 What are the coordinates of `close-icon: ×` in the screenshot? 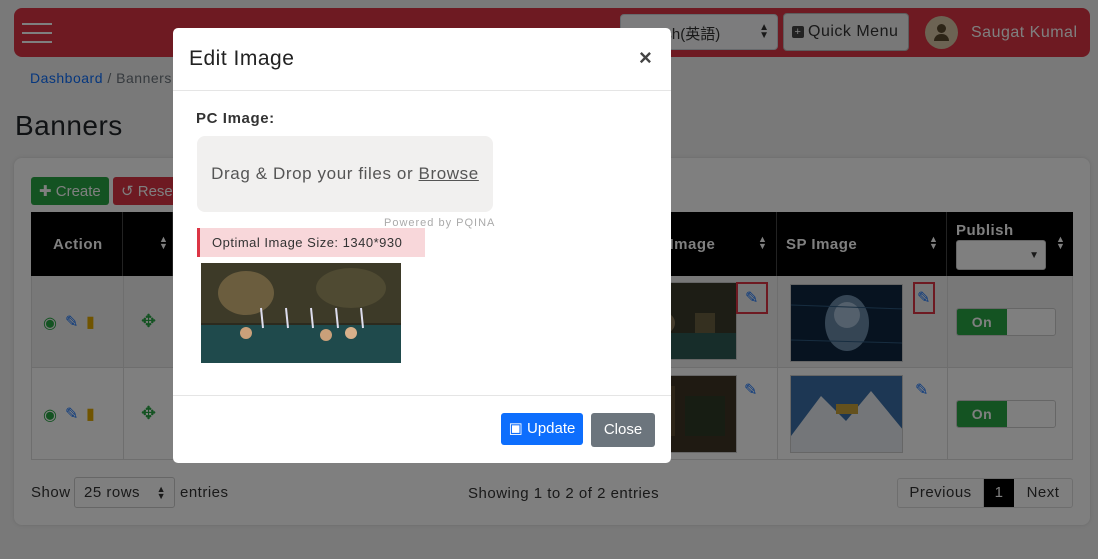 It's located at (645, 58).